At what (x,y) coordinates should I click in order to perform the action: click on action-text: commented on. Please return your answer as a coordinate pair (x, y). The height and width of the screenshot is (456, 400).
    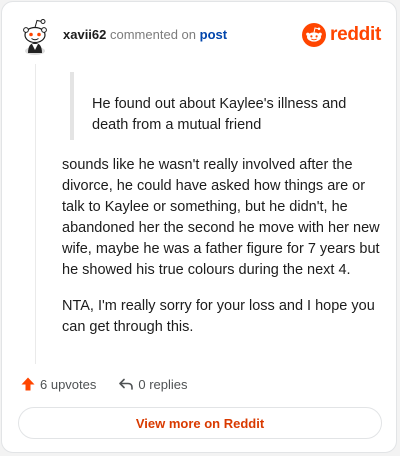
    Looking at the image, I should click on (153, 34).